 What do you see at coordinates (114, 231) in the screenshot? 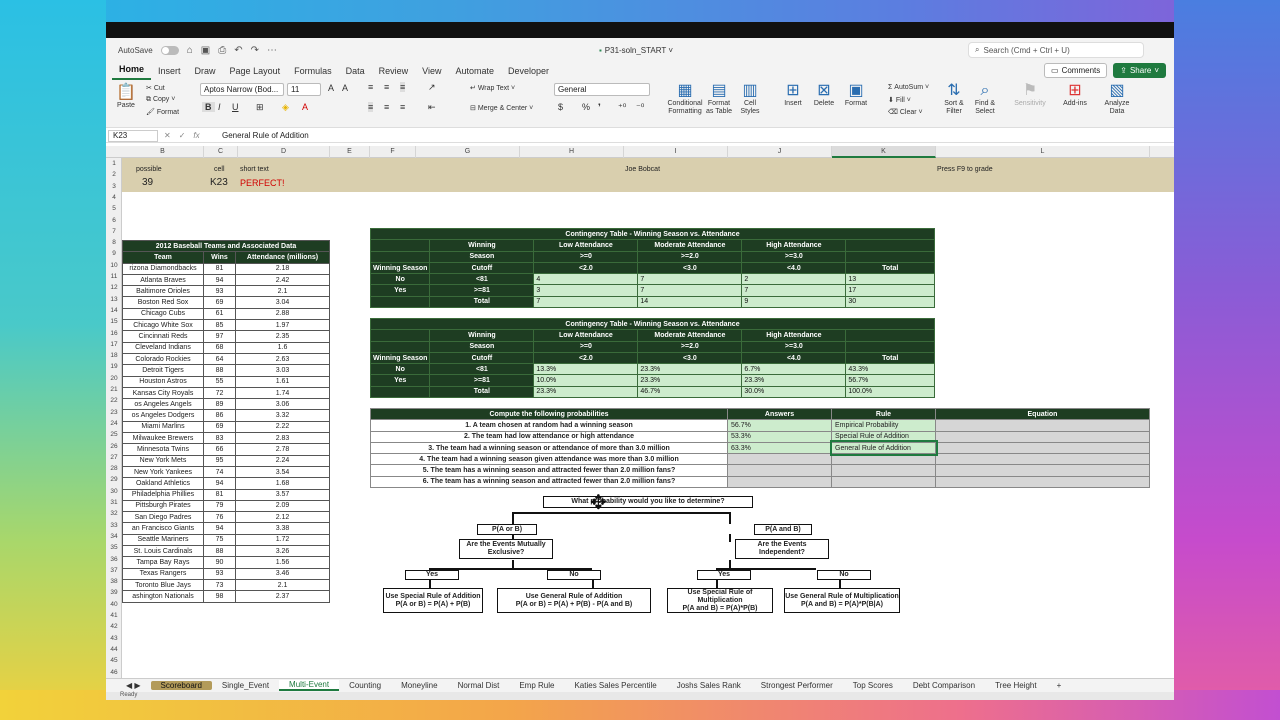
I see `row-header: 7` at bounding box center [114, 231].